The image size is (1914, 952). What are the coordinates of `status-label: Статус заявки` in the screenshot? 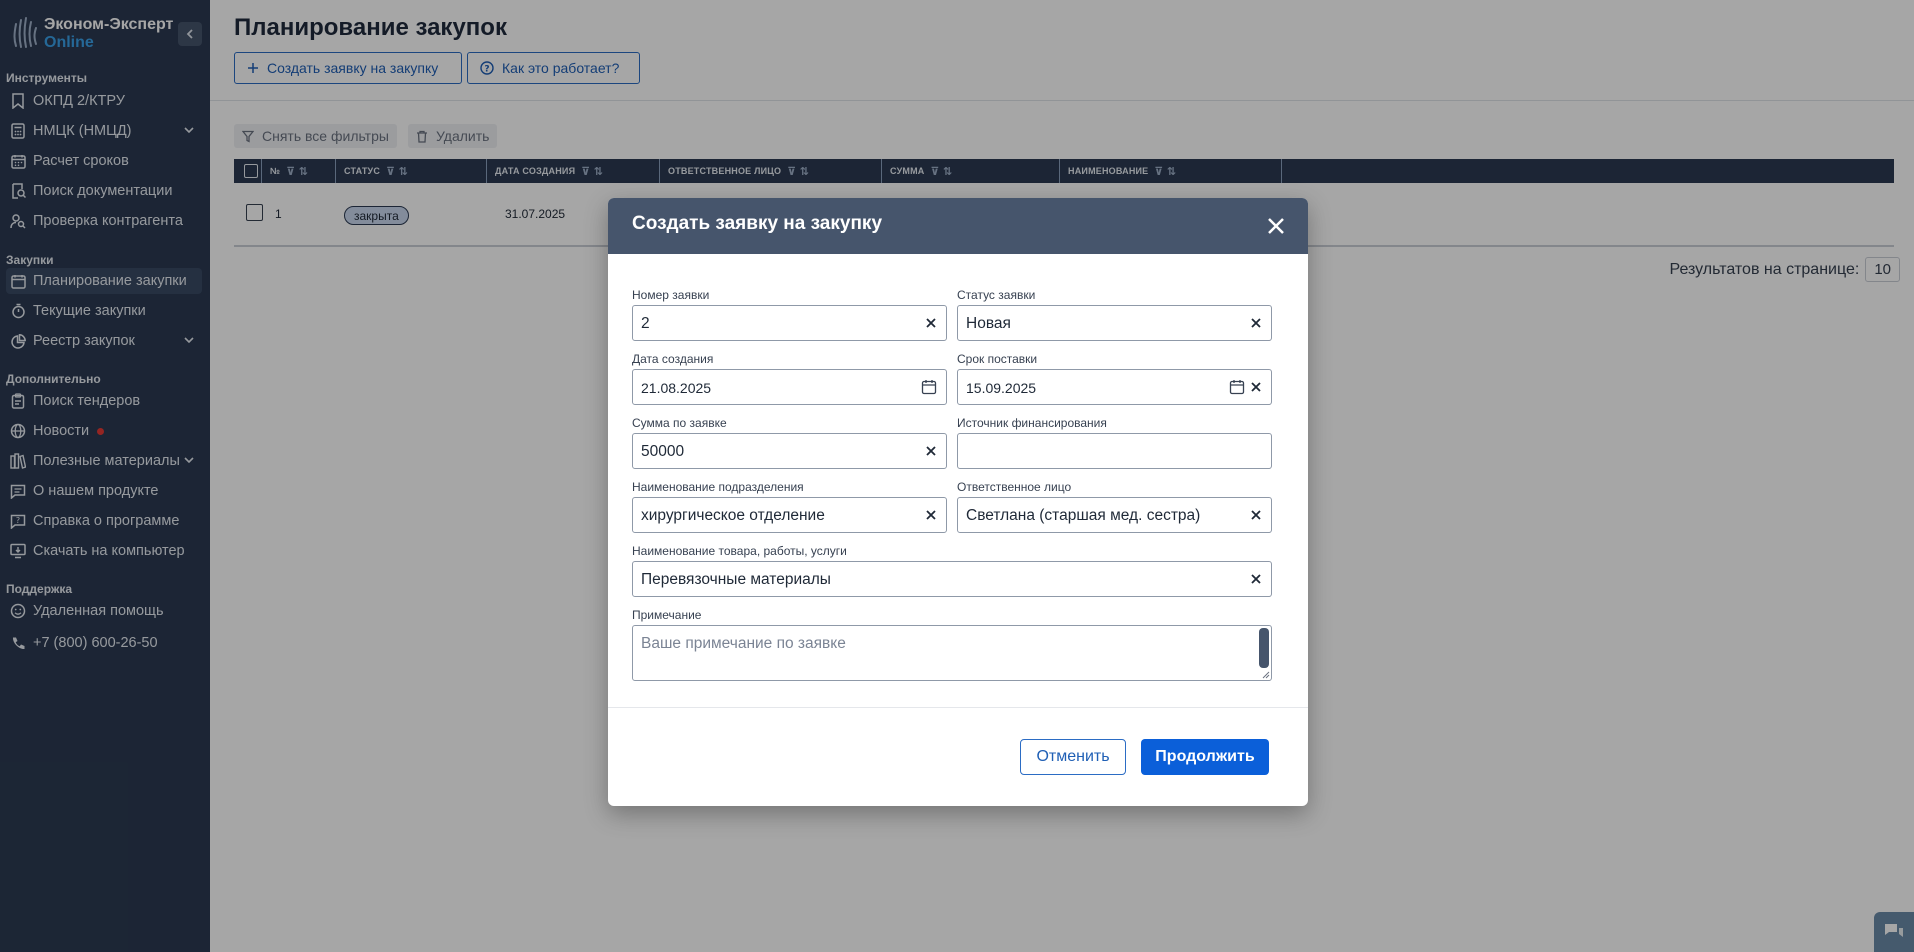 It's located at (996, 295).